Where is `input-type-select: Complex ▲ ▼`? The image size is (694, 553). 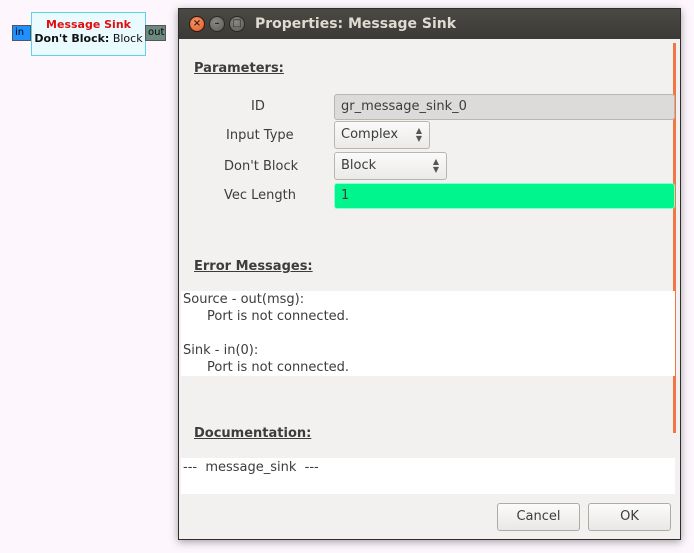 input-type-select: Complex ▲ ▼ is located at coordinates (382, 135).